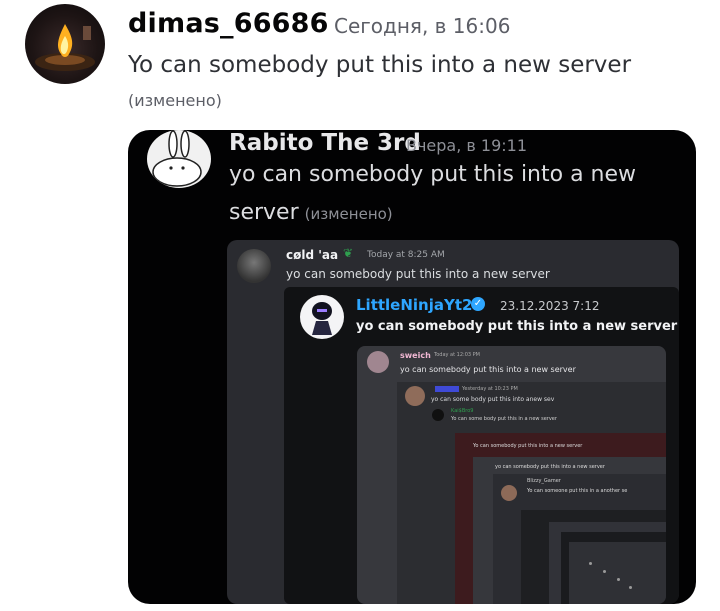  Describe the element at coordinates (493, 399) in the screenshot. I see `nested-text: yo can some body put this into anew sev` at that location.